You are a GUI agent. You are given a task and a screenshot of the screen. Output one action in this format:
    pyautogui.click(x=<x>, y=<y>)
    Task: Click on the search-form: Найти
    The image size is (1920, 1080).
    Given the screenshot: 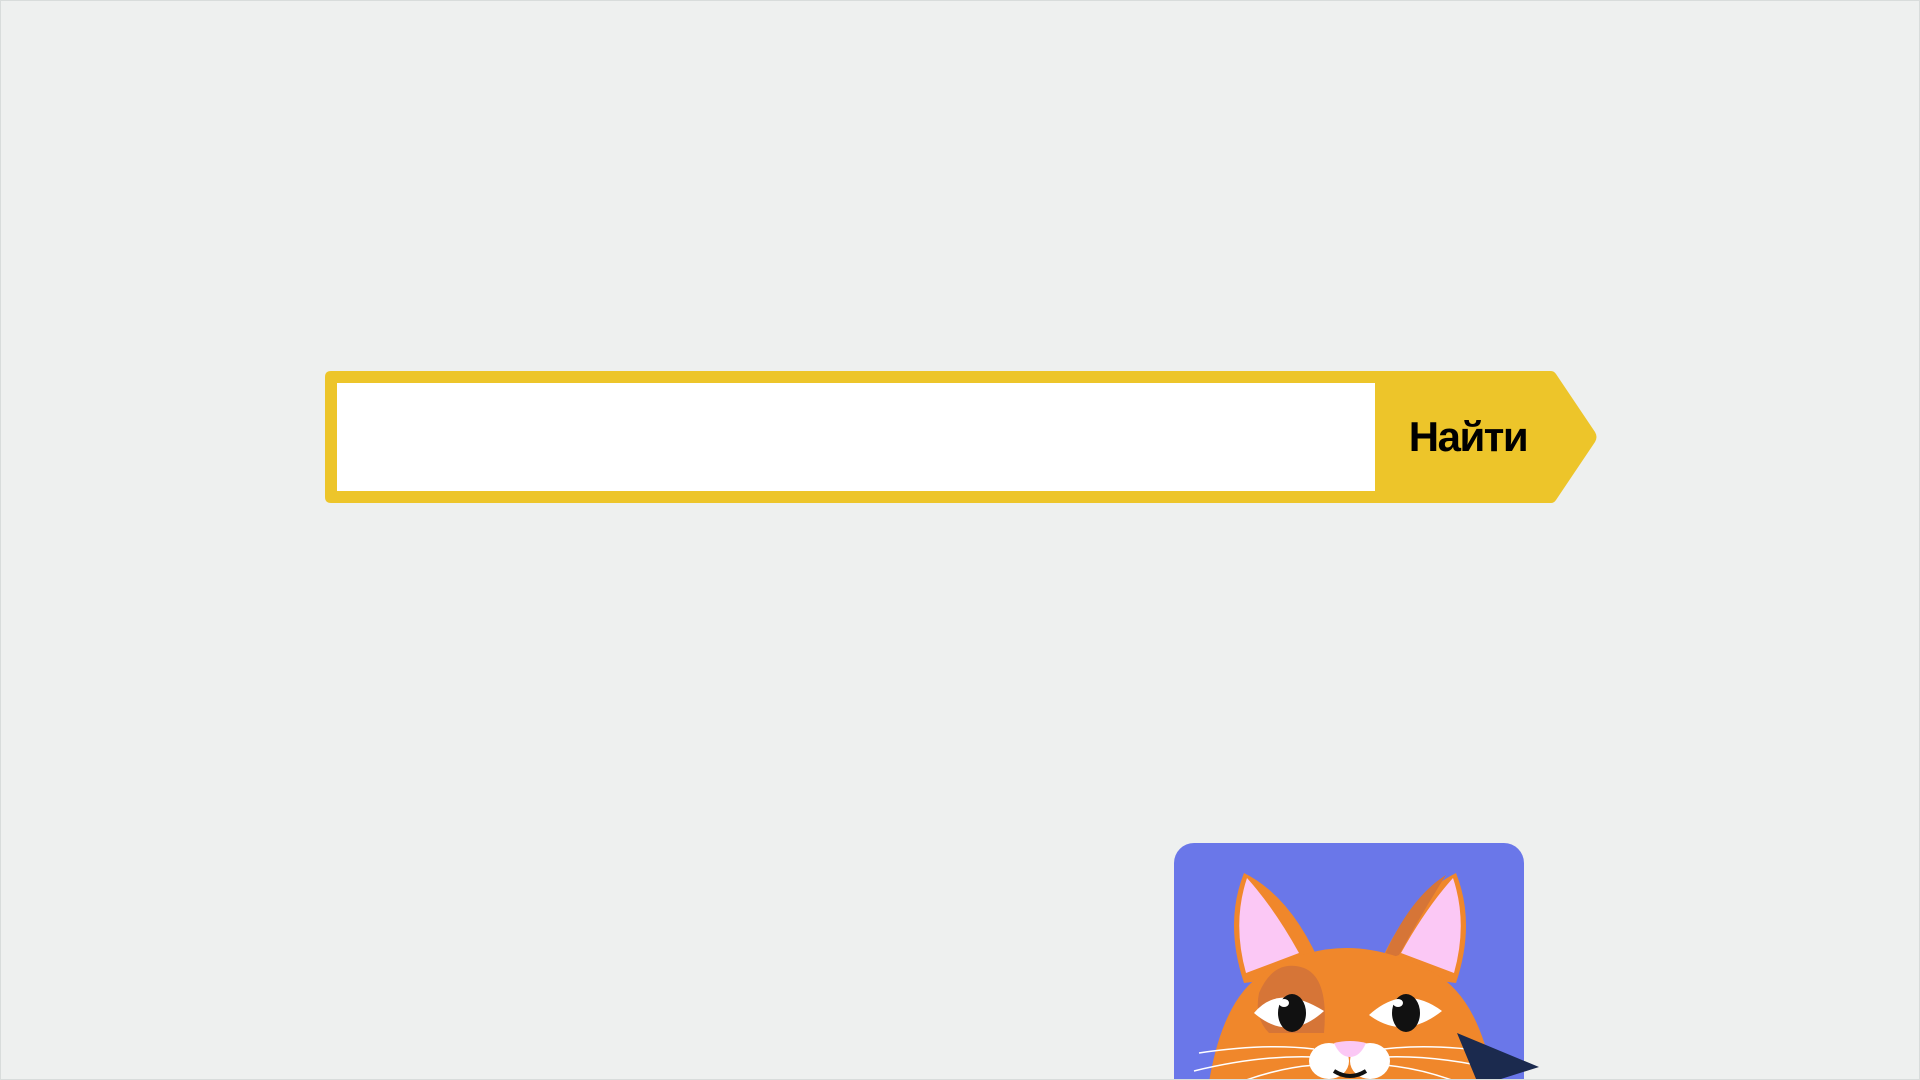 What is the action you would take?
    pyautogui.click(x=961, y=437)
    